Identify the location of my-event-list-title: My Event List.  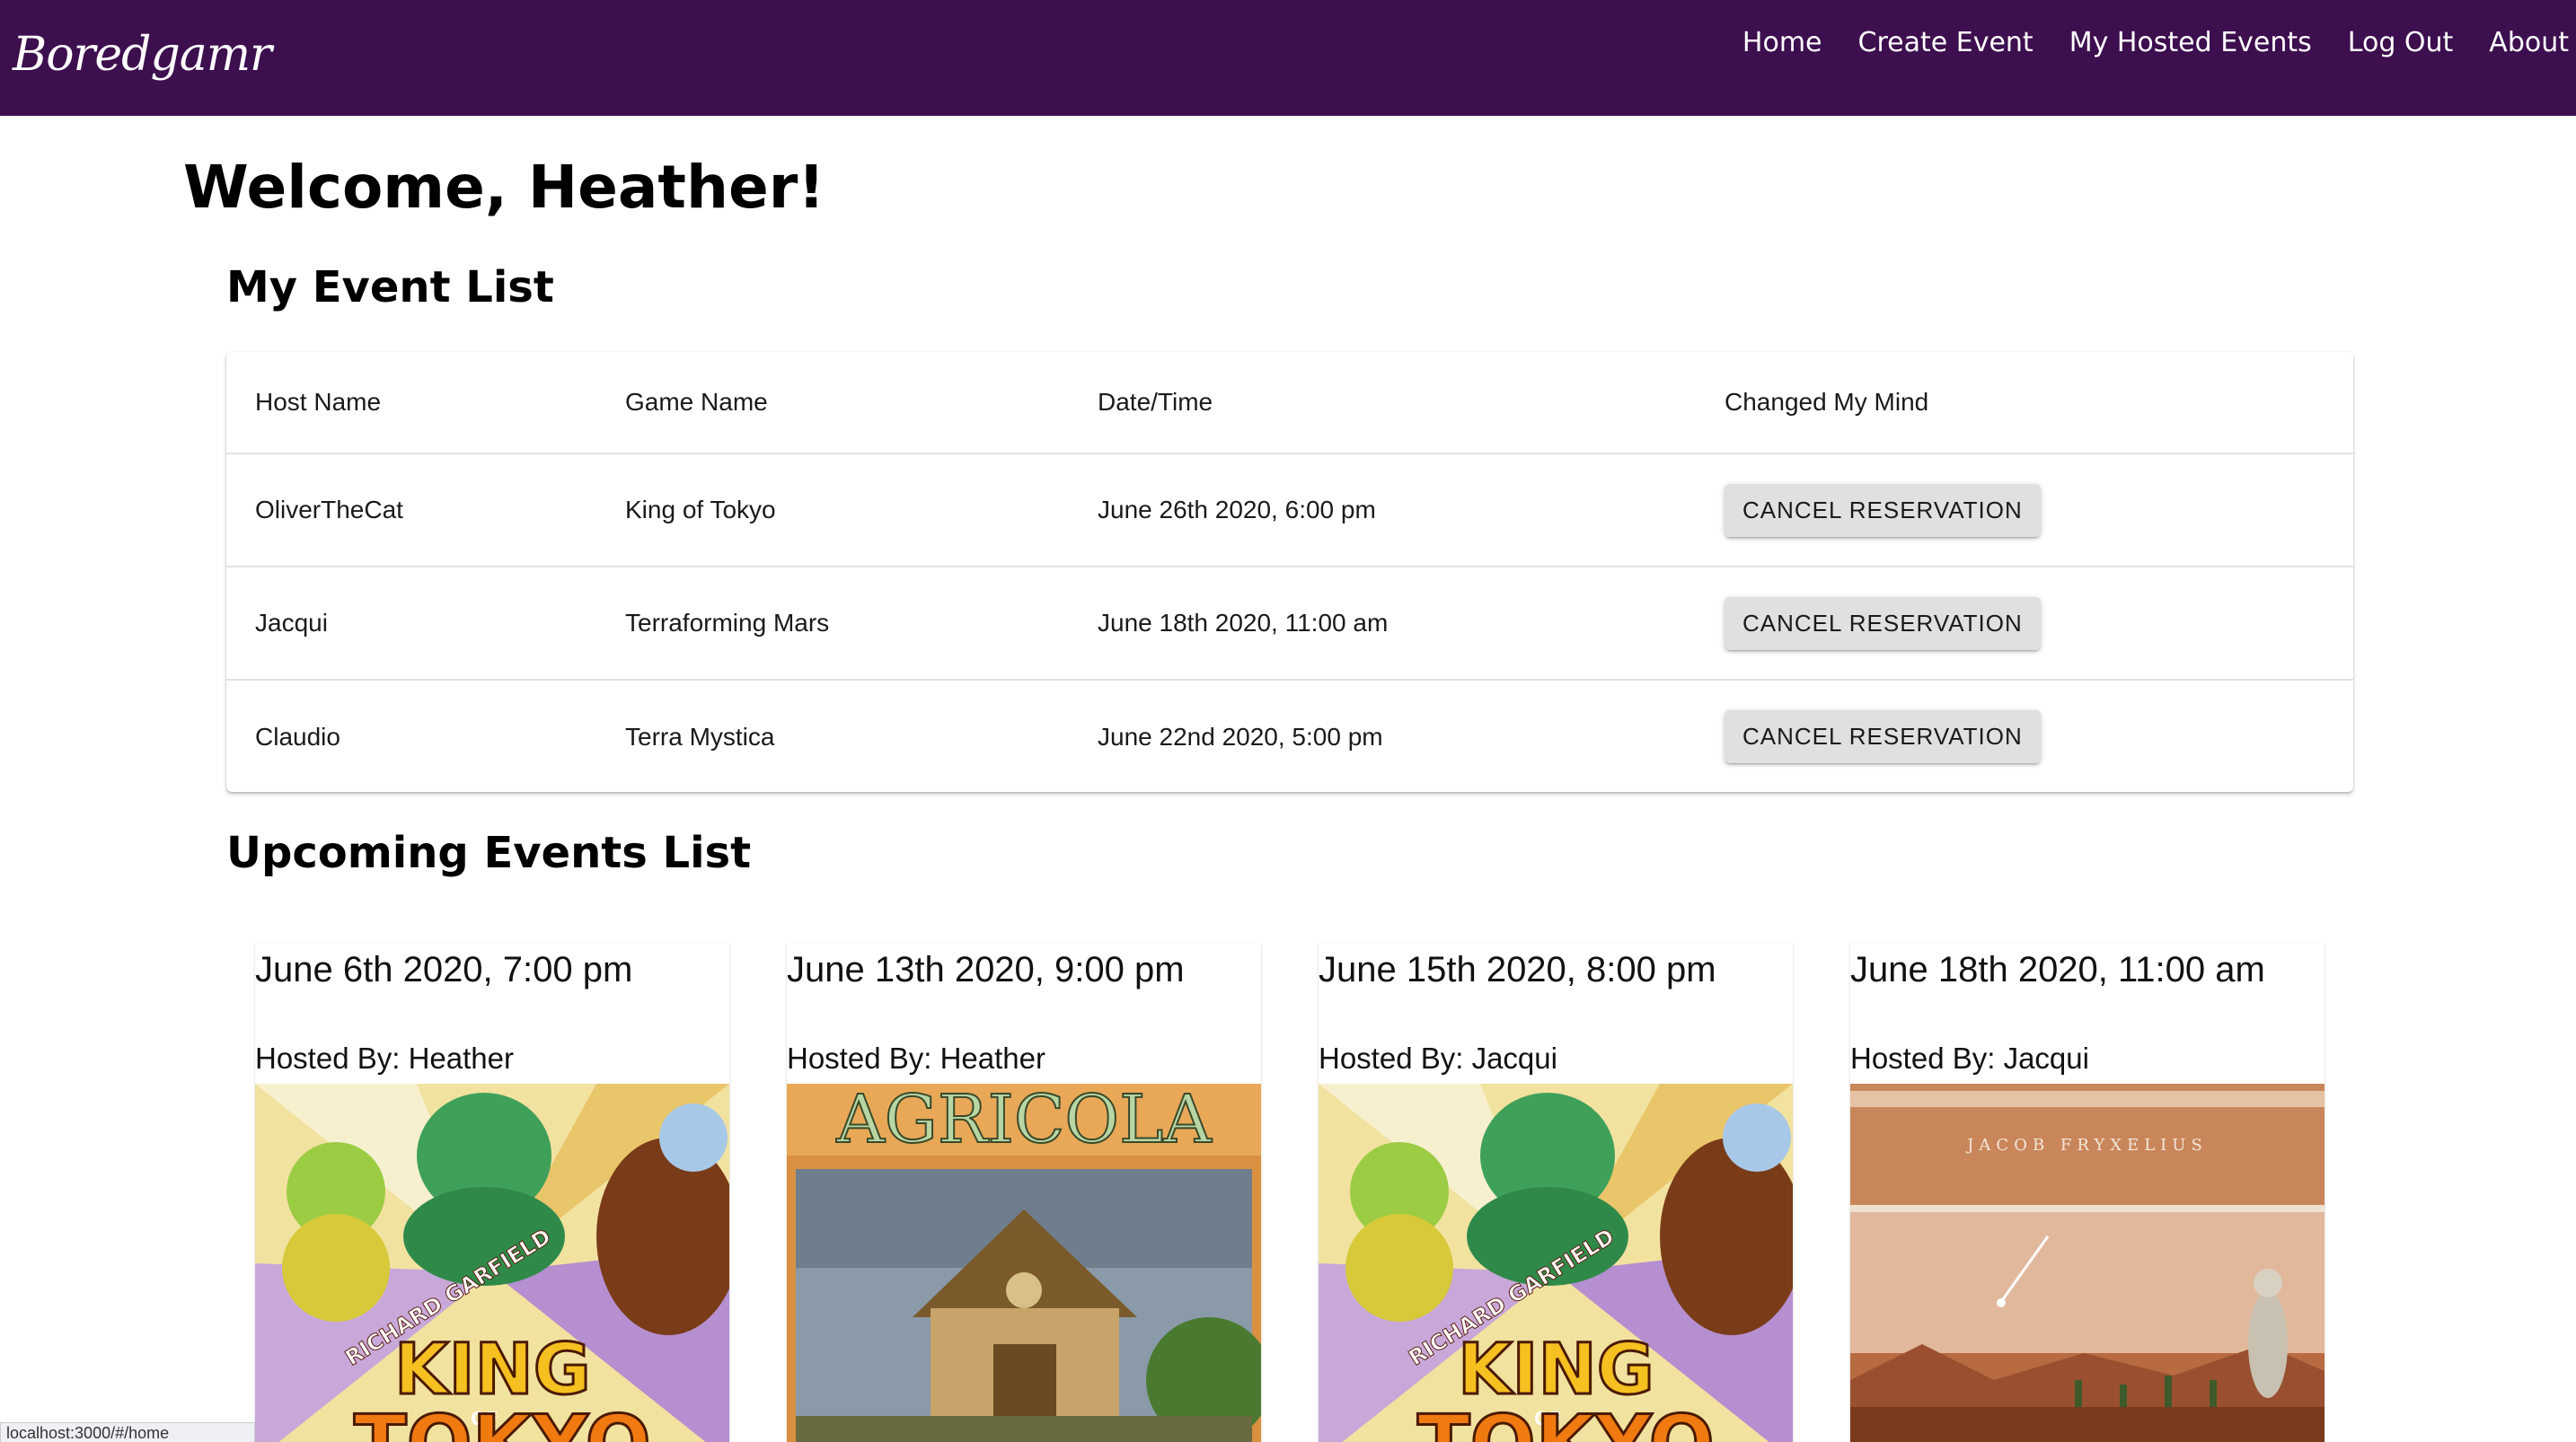
(390, 287).